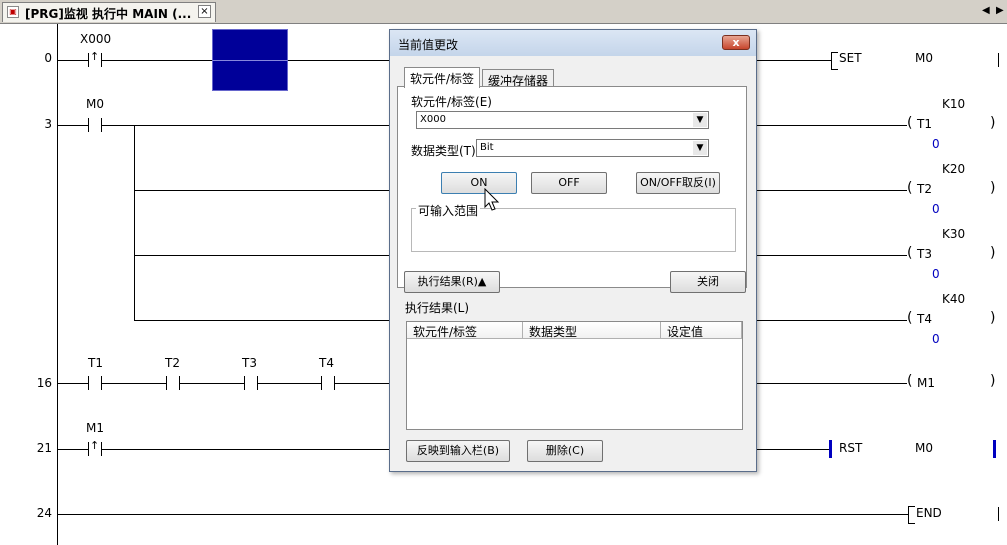 This screenshot has height=545, width=1007. What do you see at coordinates (592, 330) in the screenshot?
I see `column-header: 数据类型` at bounding box center [592, 330].